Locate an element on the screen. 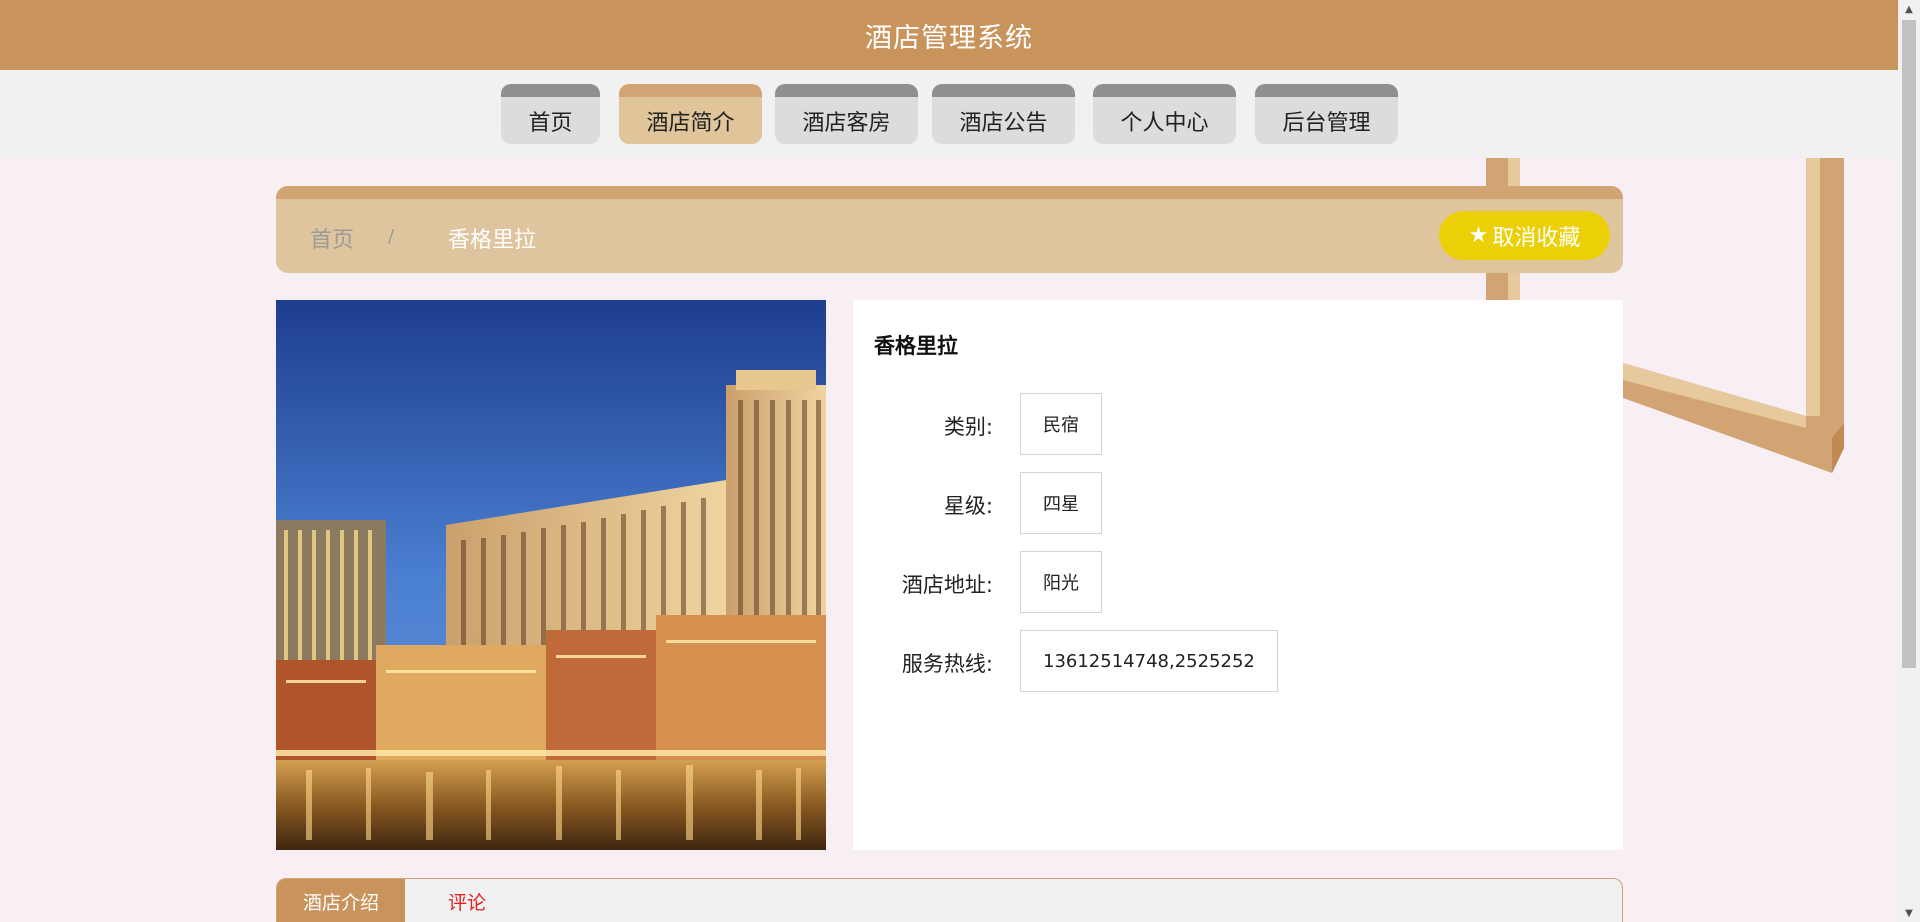 The height and width of the screenshot is (922, 1920). unfavorite-label: 取消收藏 is located at coordinates (1536, 238).